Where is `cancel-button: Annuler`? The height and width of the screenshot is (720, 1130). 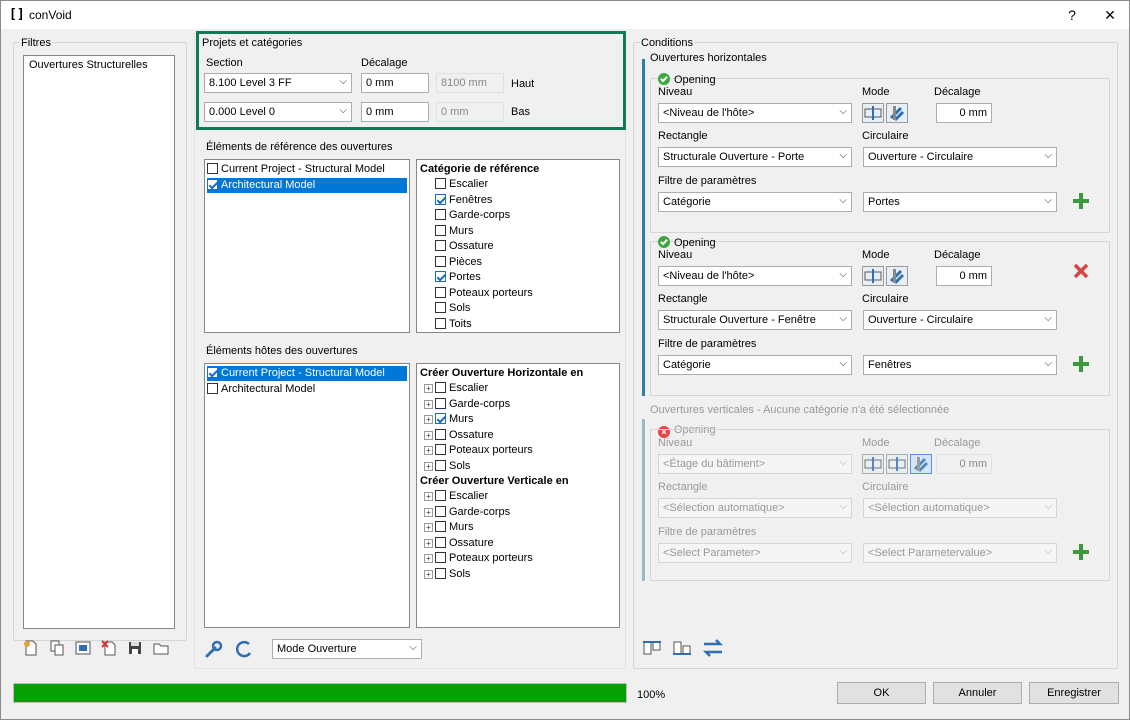
cancel-button: Annuler is located at coordinates (977, 693).